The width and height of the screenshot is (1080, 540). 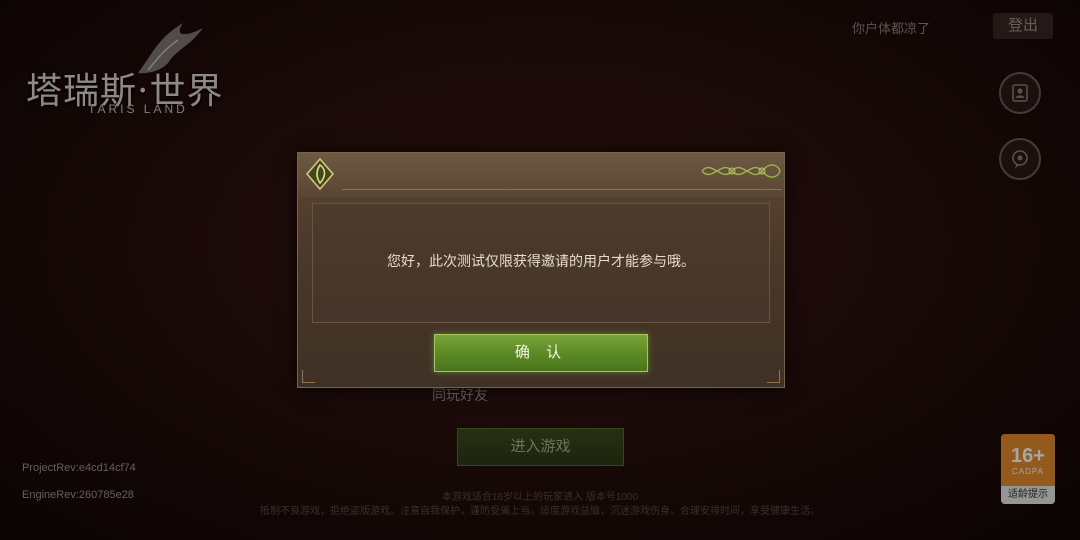 What do you see at coordinates (562, 189) in the screenshot?
I see `header-divider` at bounding box center [562, 189].